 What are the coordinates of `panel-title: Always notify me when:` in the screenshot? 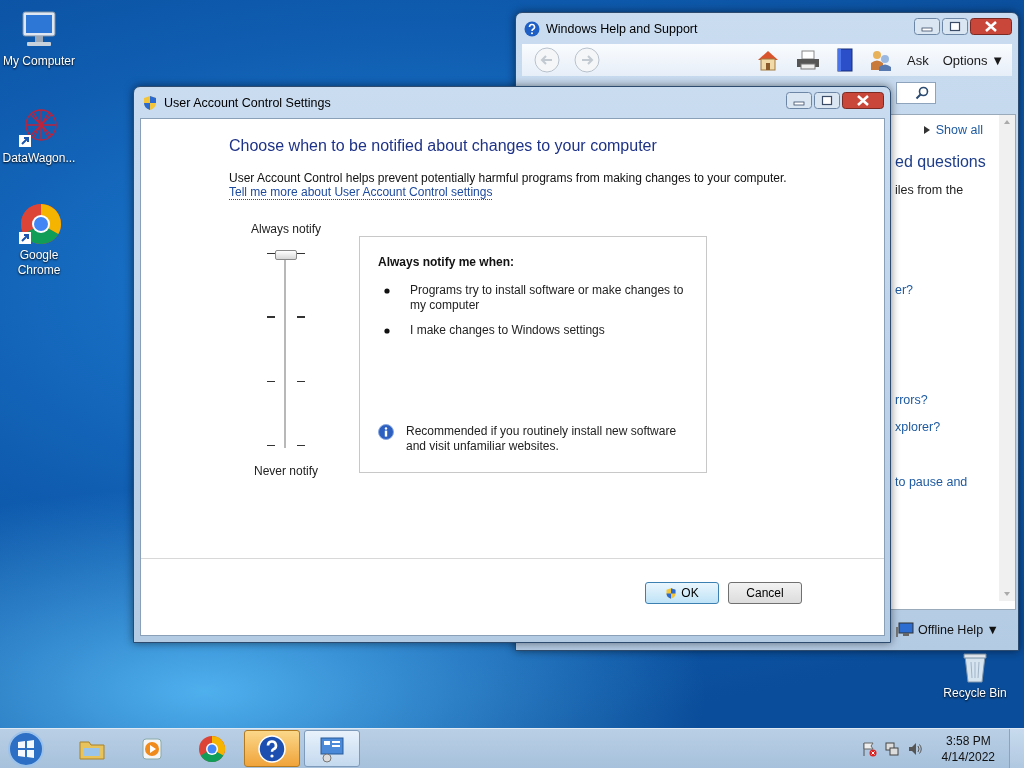 It's located at (447, 262).